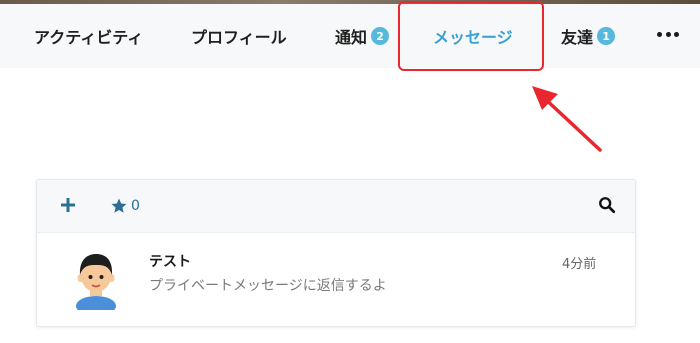  What do you see at coordinates (68, 205) in the screenshot?
I see `compose-plus-icon` at bounding box center [68, 205].